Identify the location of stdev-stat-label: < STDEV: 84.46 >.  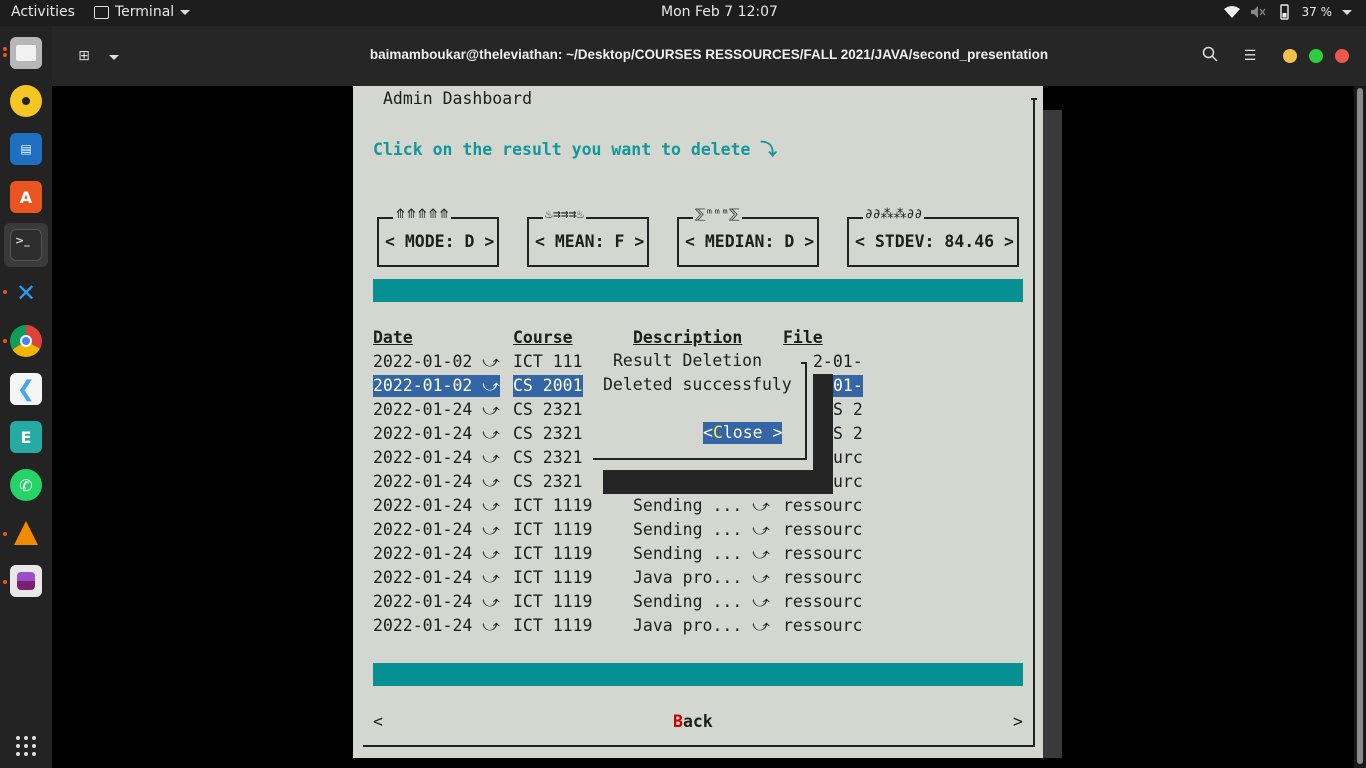
(934, 241).